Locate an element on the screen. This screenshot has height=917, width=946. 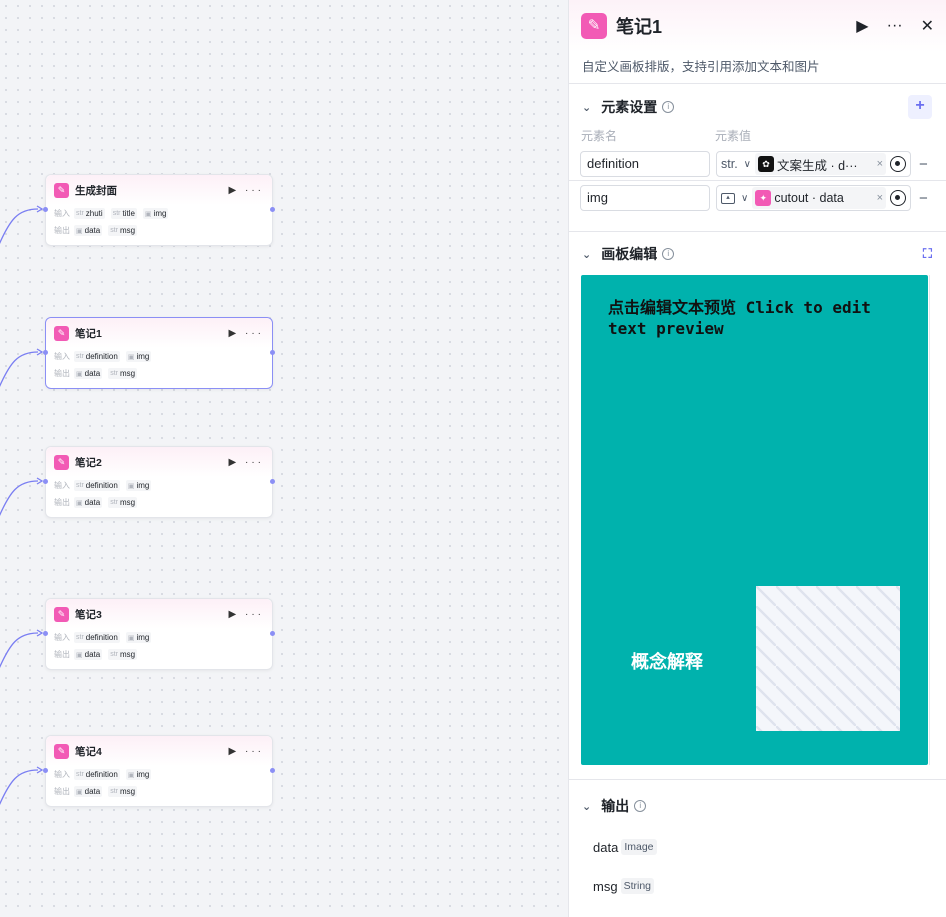
element-value-field: ▴ ∨ ✦ cutout · data × is located at coordinates (813, 198).